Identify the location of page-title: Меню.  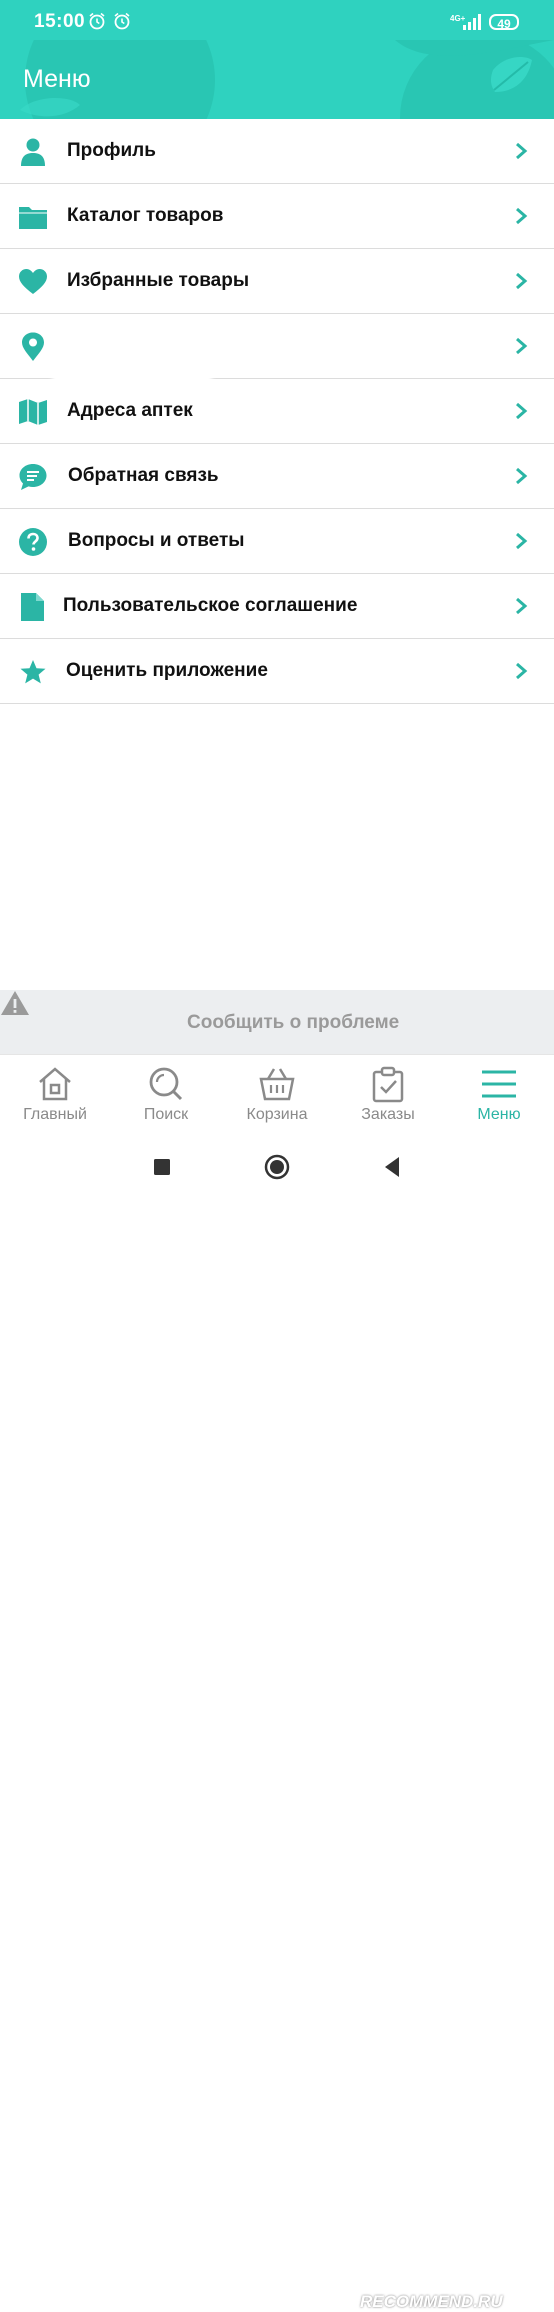
(57, 79).